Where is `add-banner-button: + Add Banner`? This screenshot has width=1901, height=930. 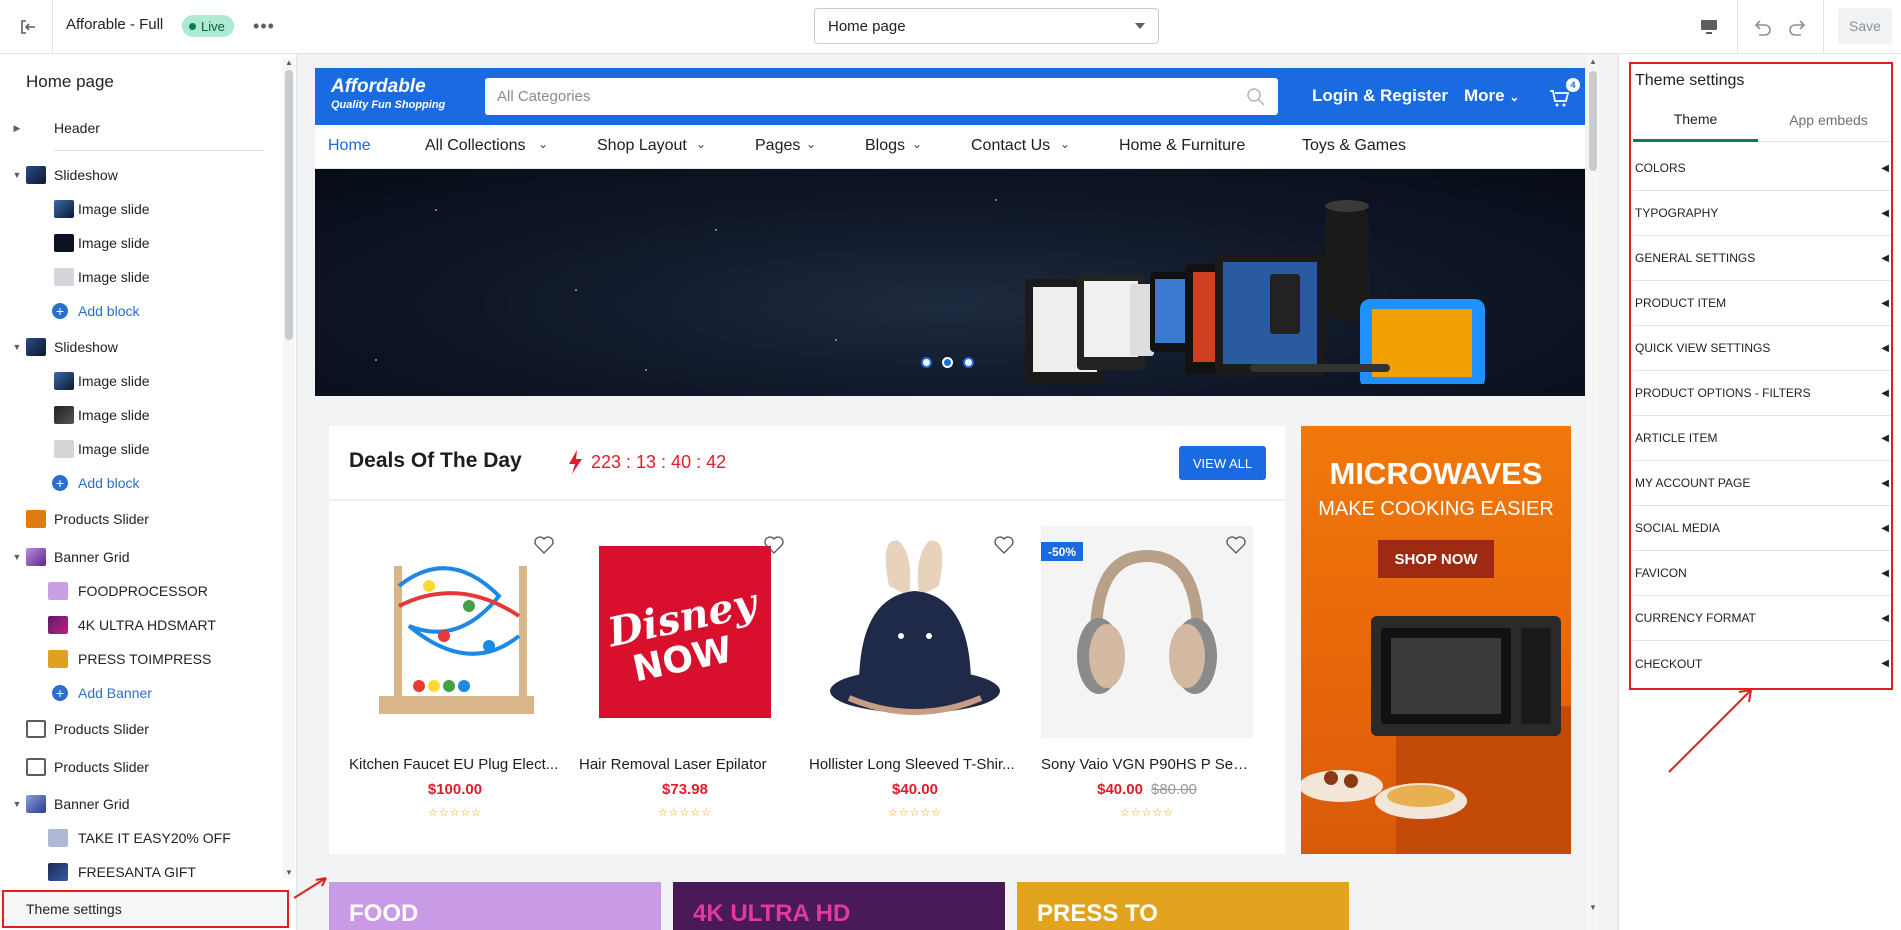
add-banner-button: + Add Banner is located at coordinates (141, 693).